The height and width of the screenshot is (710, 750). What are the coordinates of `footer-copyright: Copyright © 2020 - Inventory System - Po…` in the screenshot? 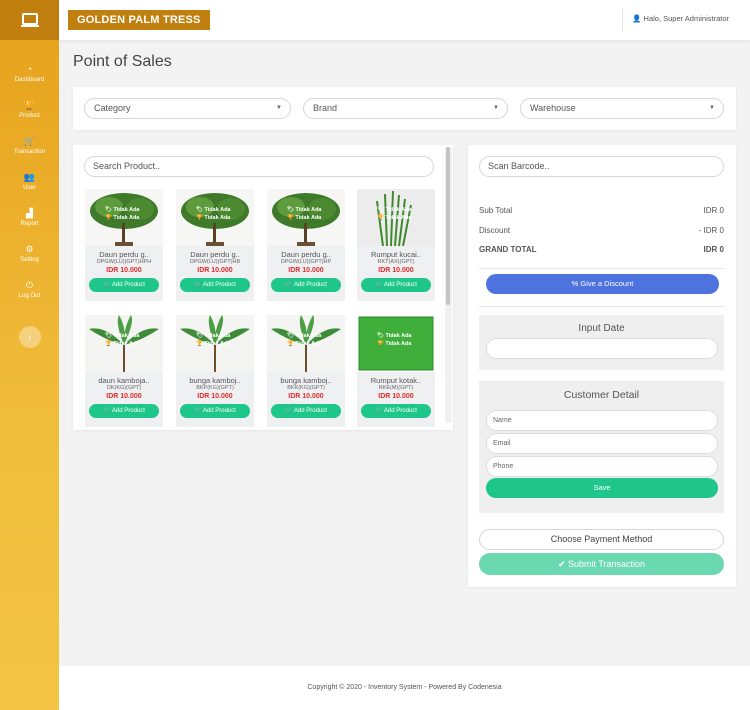 It's located at (404, 687).